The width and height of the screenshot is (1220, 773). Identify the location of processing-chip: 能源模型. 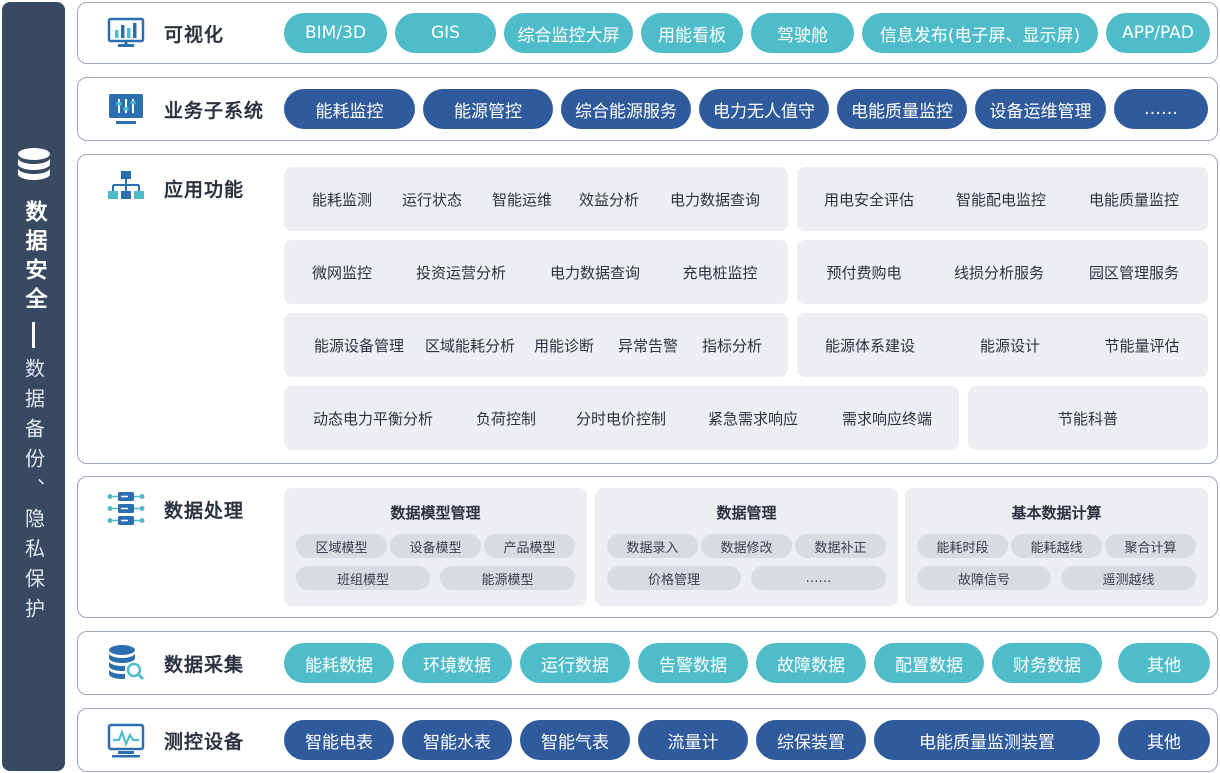
(507, 578).